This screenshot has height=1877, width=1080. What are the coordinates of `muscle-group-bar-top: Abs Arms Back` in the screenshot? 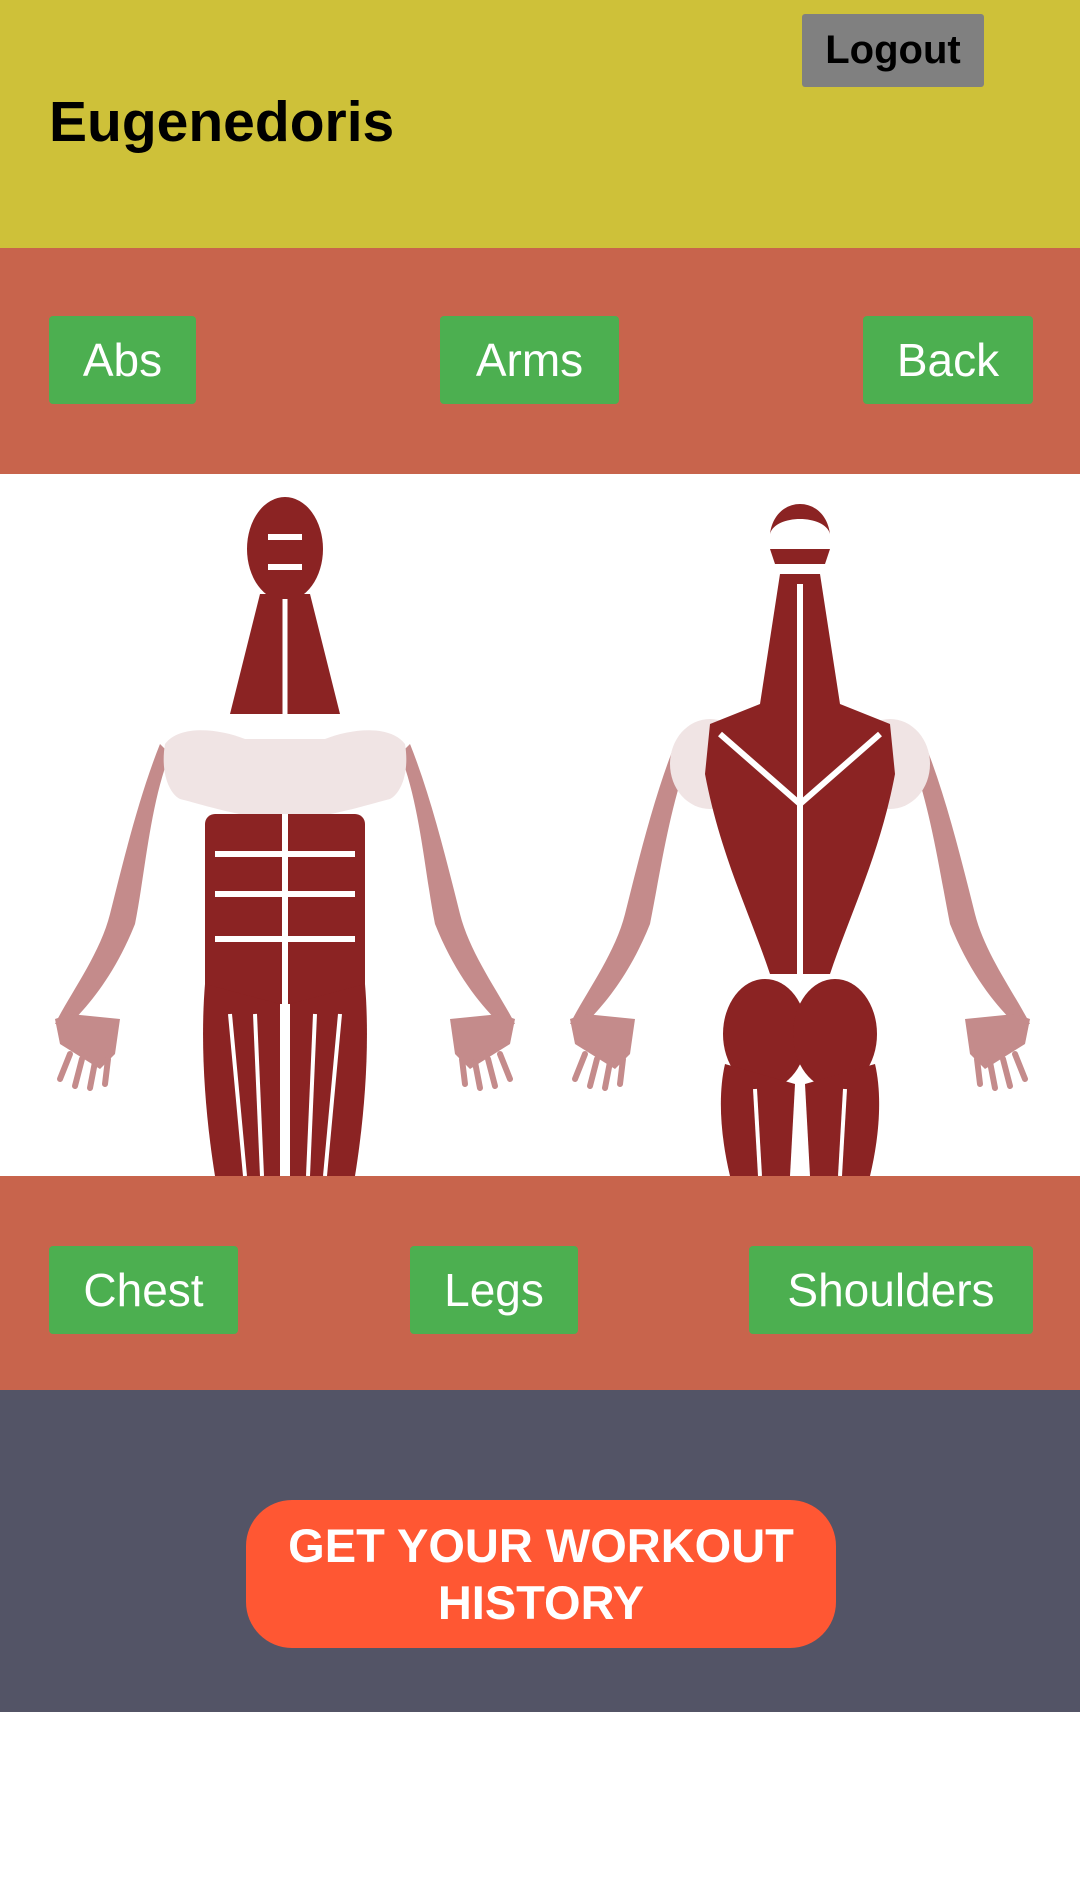 It's located at (540, 361).